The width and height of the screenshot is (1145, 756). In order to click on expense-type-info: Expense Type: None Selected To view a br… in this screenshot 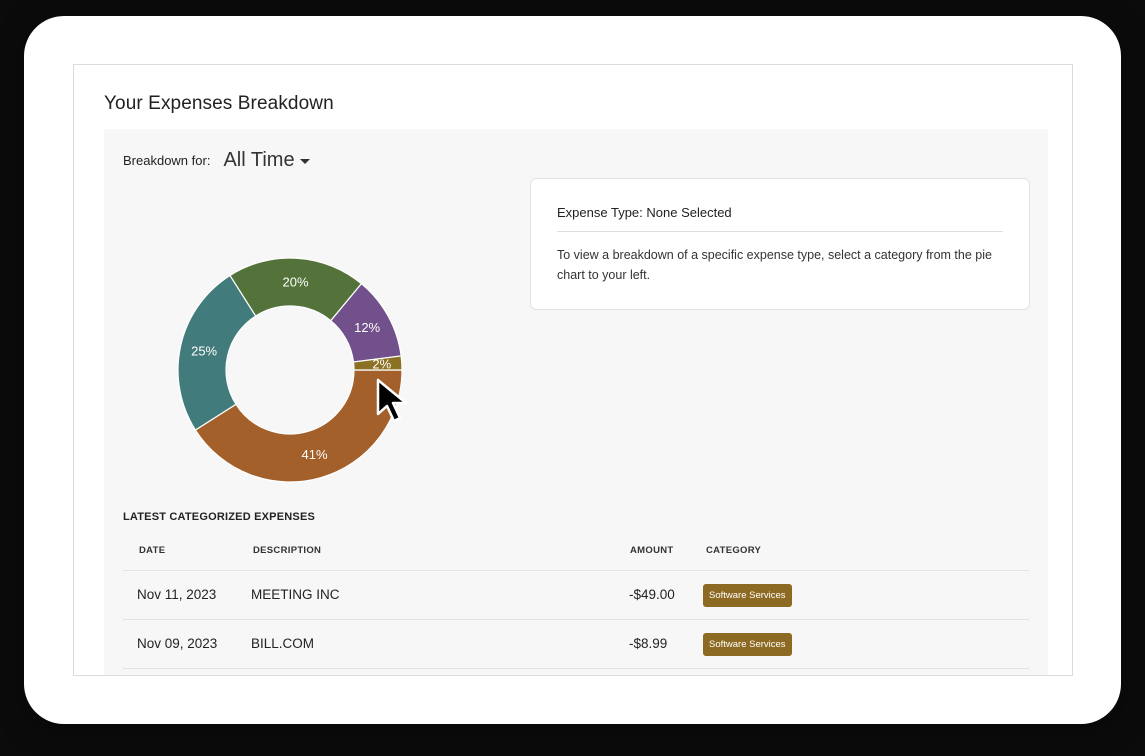, I will do `click(780, 244)`.